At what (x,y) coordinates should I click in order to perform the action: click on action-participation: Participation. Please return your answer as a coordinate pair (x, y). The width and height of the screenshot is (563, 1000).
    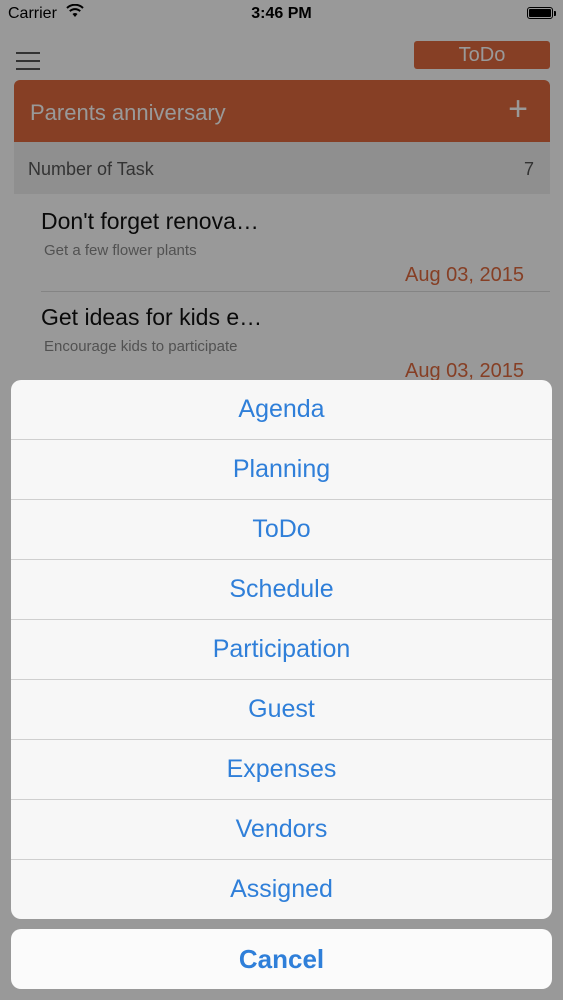
    Looking at the image, I should click on (281, 650).